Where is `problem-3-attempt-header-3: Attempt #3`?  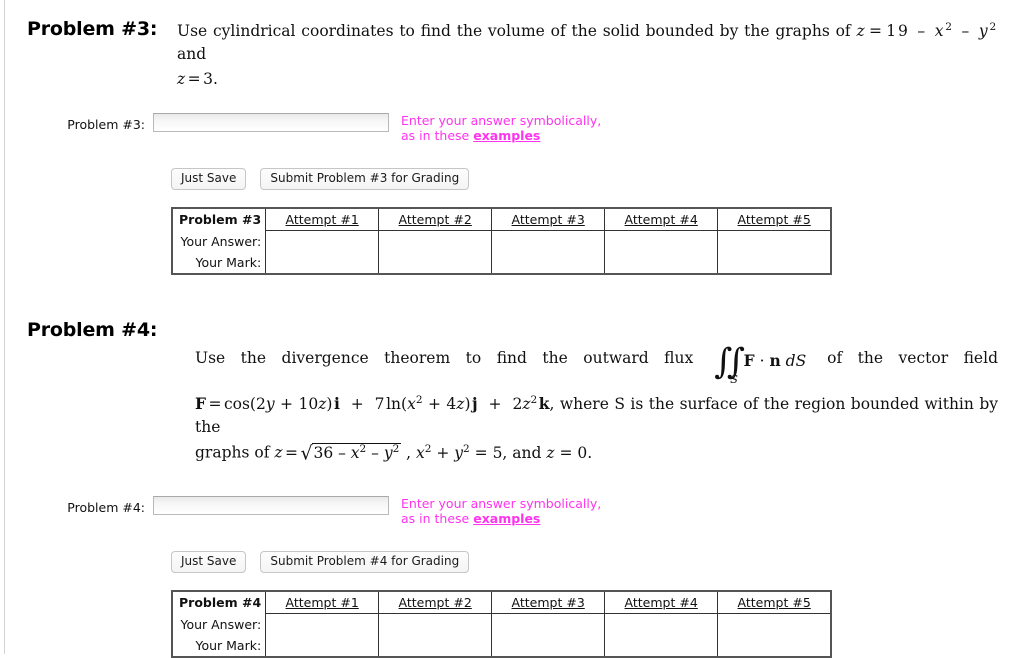
problem-3-attempt-header-3: Attempt #3 is located at coordinates (548, 219).